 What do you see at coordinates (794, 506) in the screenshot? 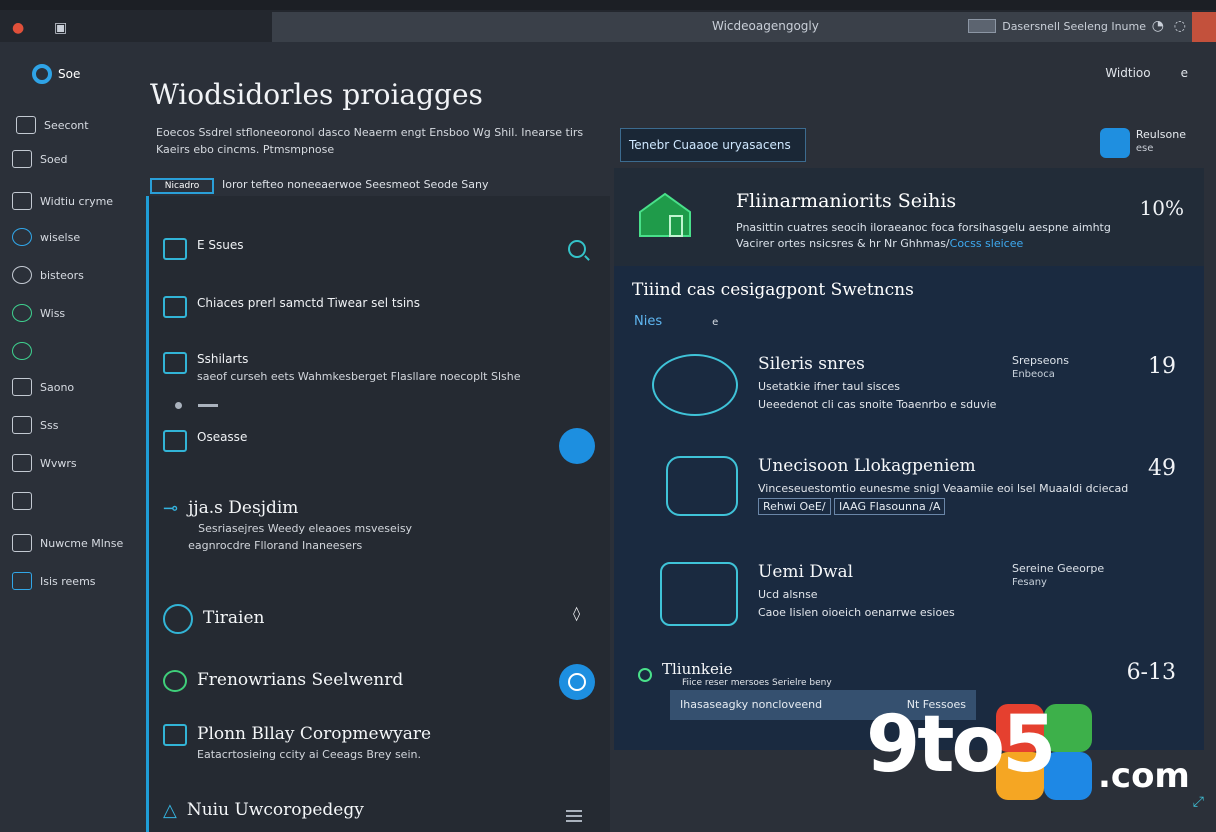
I see `tag-chip: Rehwi OeE/` at bounding box center [794, 506].